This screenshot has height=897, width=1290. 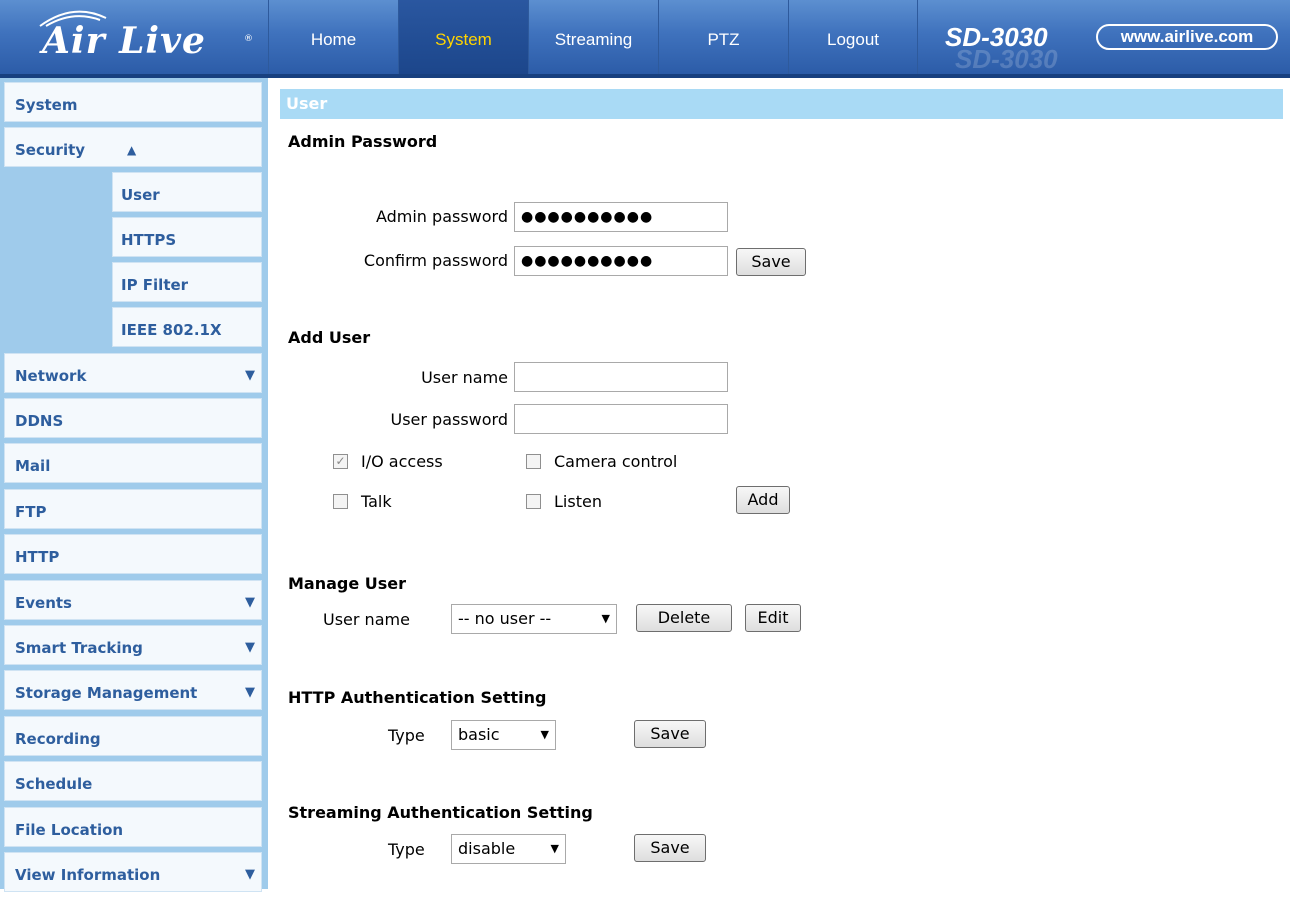 I want to click on sidebar-item-label: File Location, so click(x=69, y=830).